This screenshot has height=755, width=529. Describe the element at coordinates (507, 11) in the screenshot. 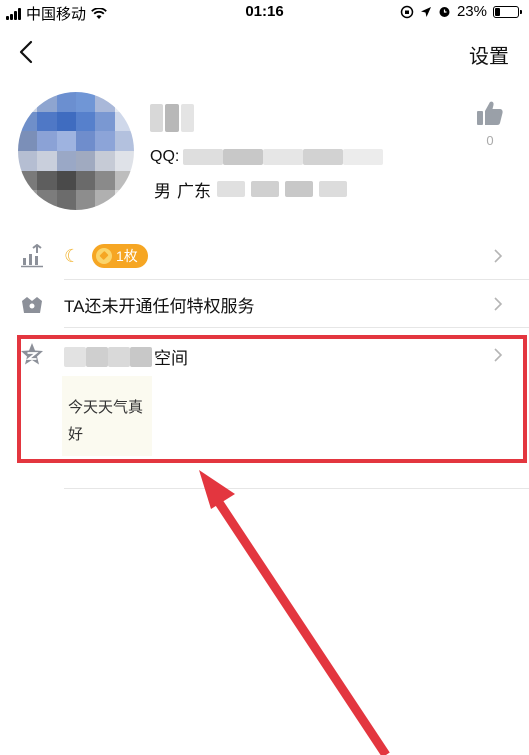

I see `battery-icon` at that location.